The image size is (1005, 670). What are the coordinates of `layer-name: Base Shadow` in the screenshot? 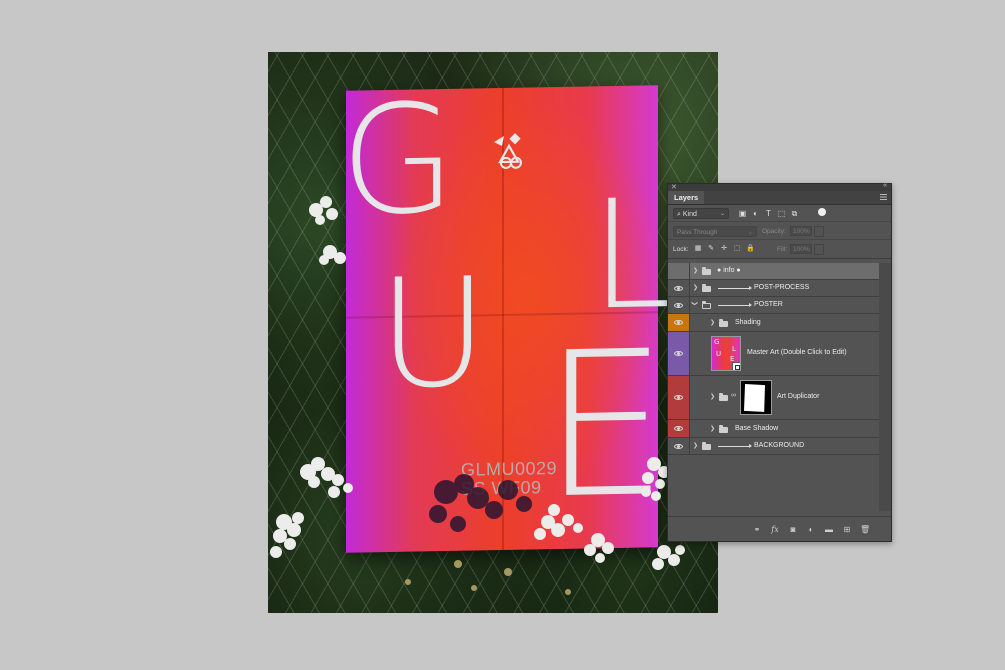 It's located at (757, 428).